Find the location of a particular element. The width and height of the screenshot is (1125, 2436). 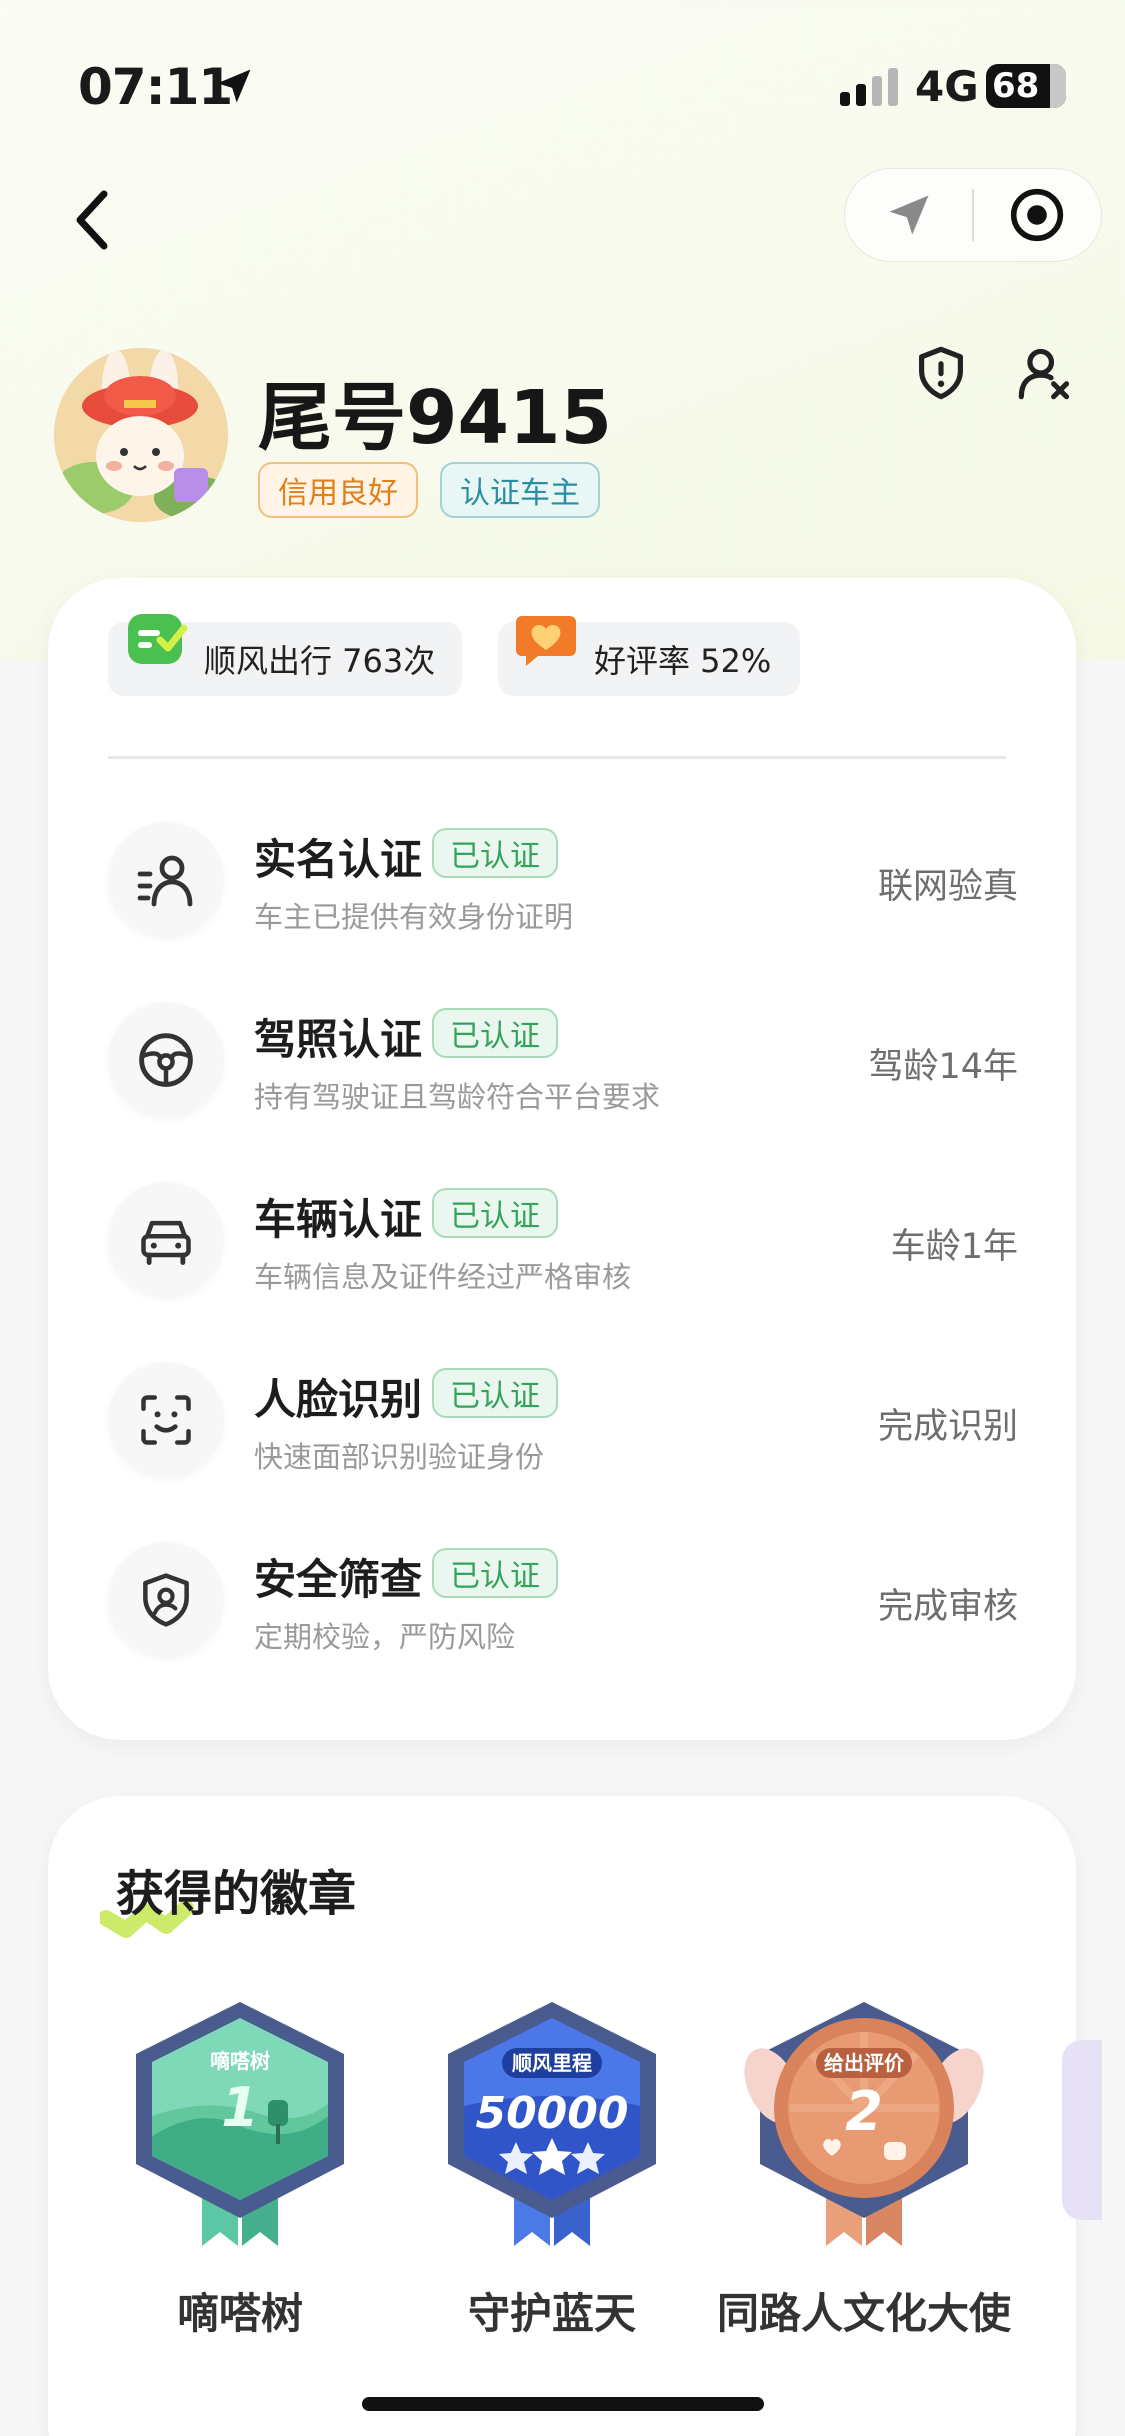

verification-row: 安全筛查 已认证 定期校验，严防风险 完成审核 is located at coordinates (563, 1617).